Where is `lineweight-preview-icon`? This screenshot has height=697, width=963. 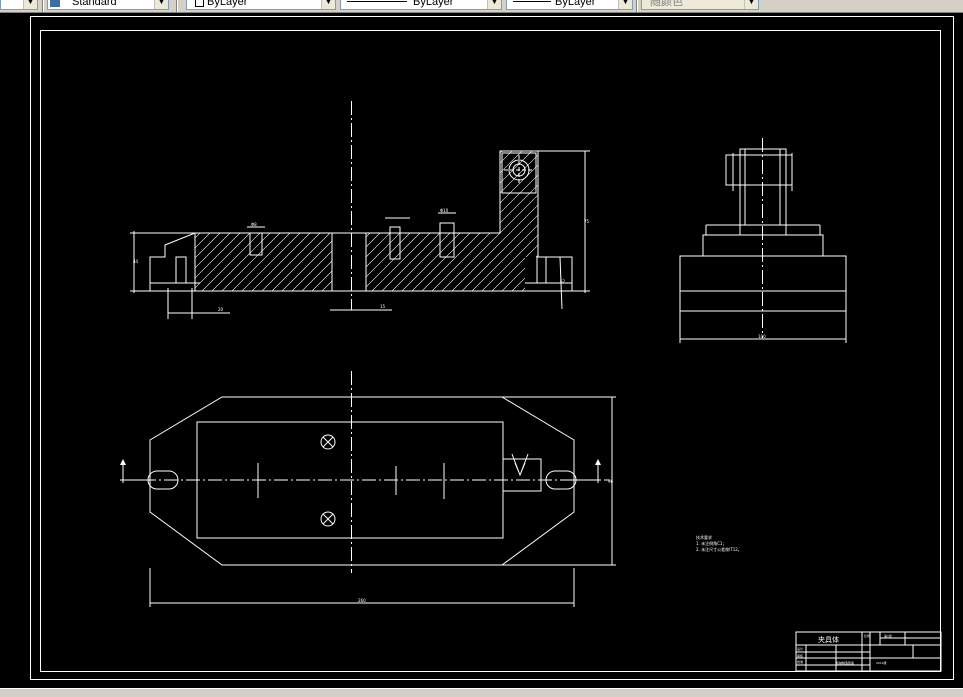 lineweight-preview-icon is located at coordinates (532, 1).